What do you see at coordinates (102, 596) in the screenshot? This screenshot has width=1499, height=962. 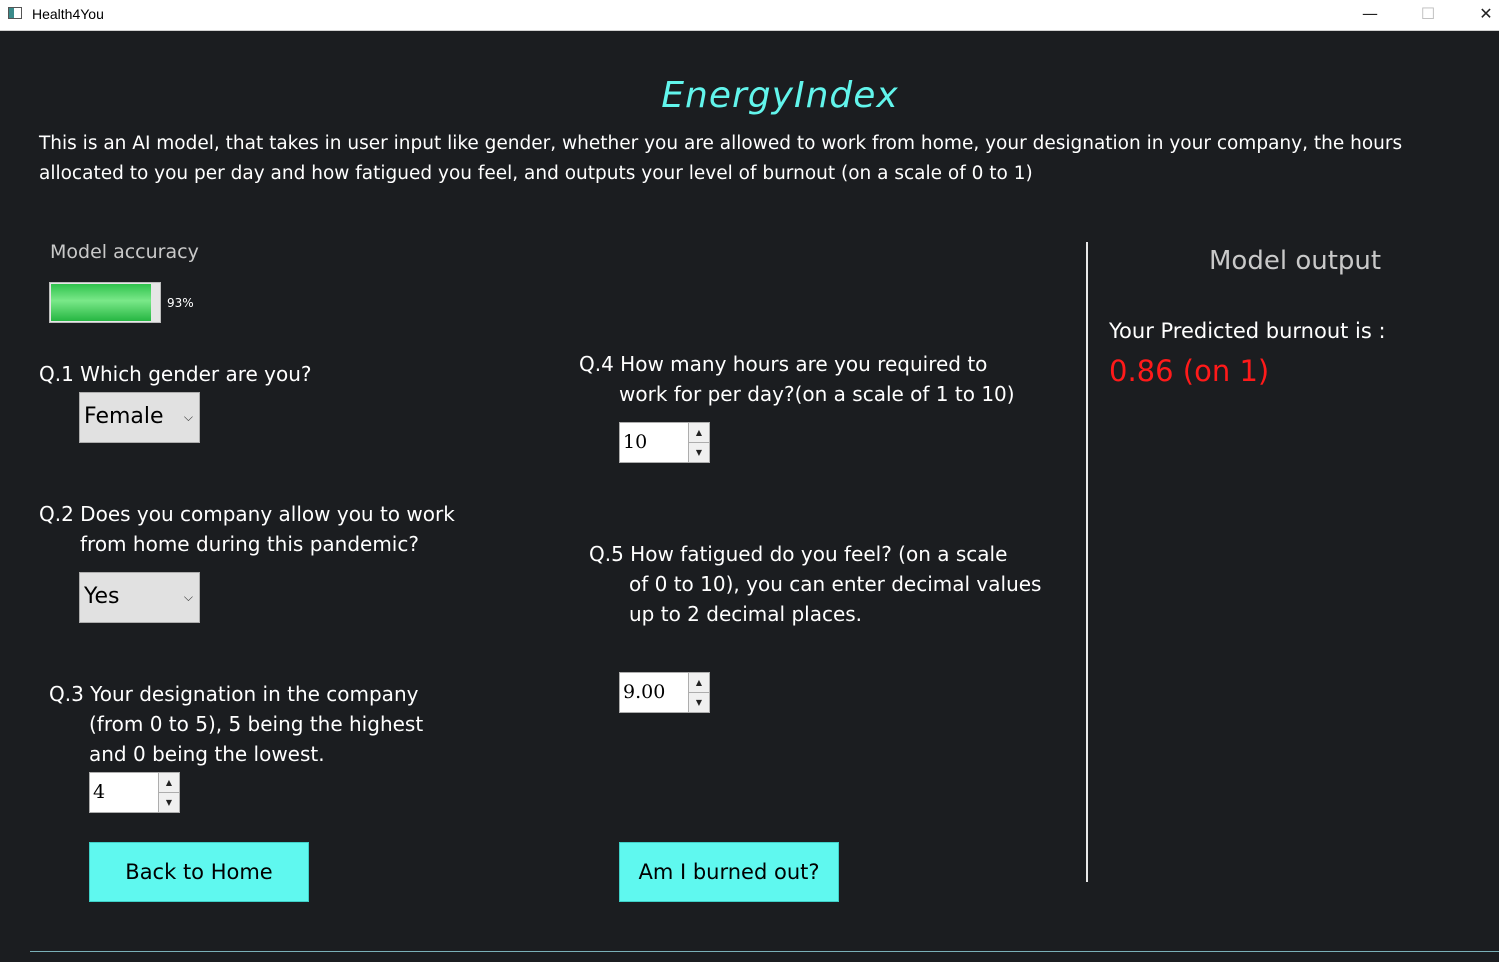 I see `wfh-select-value: Yes` at bounding box center [102, 596].